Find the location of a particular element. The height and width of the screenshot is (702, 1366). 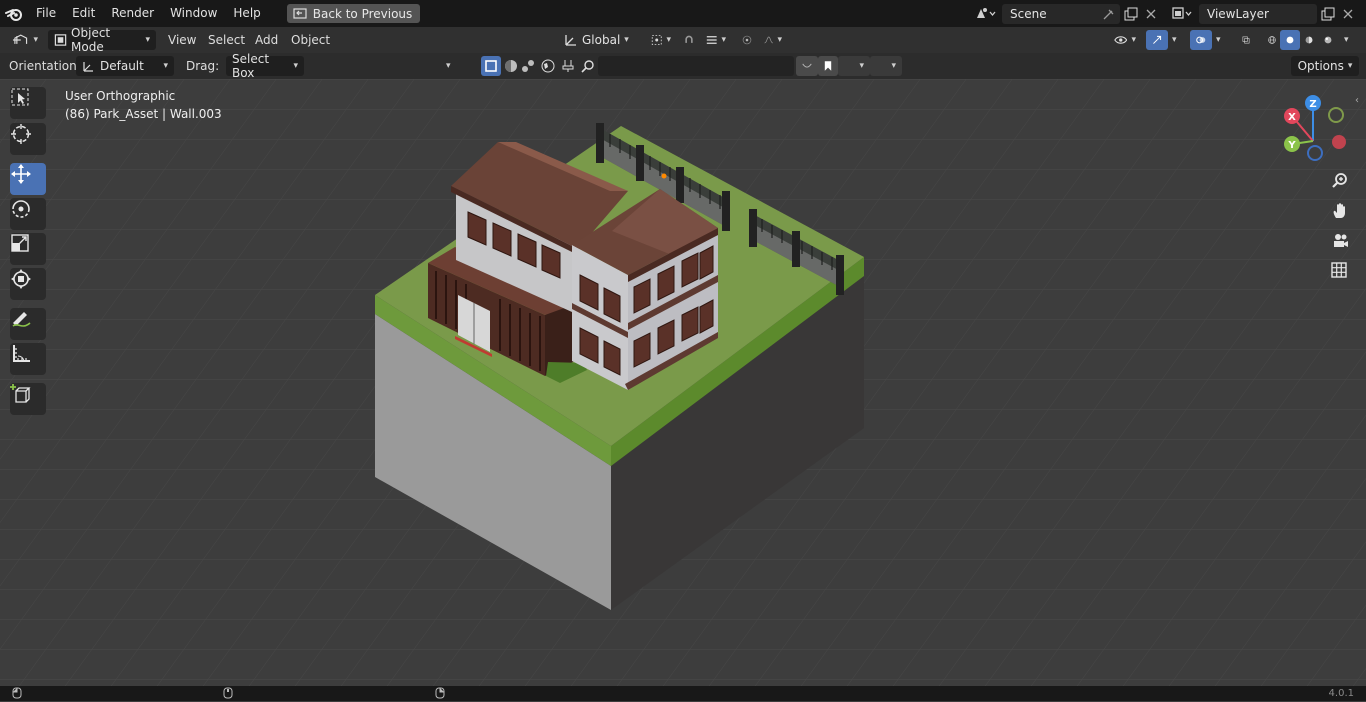

menu-object: Object is located at coordinates (310, 40).